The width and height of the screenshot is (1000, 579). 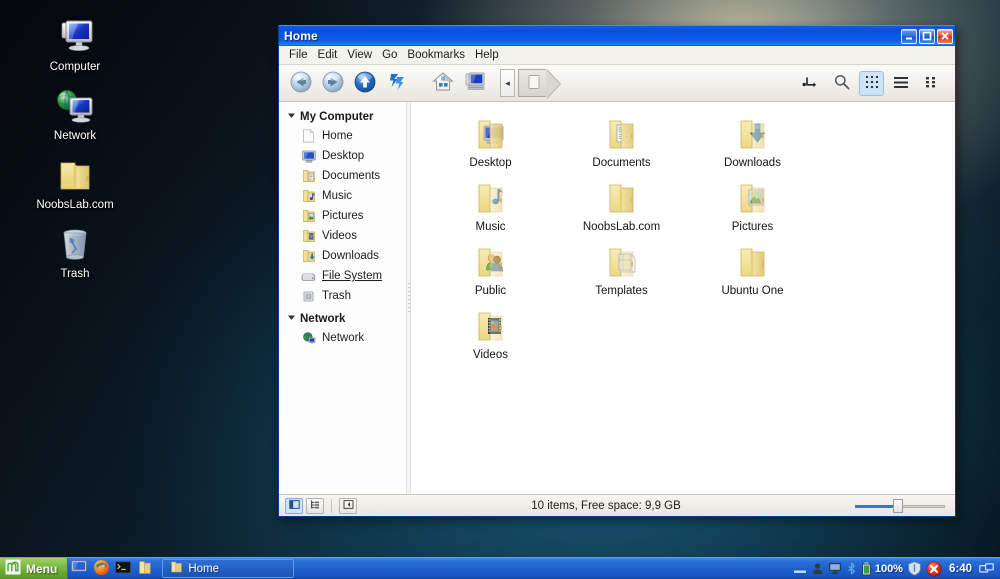 What do you see at coordinates (342, 136) in the screenshot?
I see `sidebar-item-home: Home` at bounding box center [342, 136].